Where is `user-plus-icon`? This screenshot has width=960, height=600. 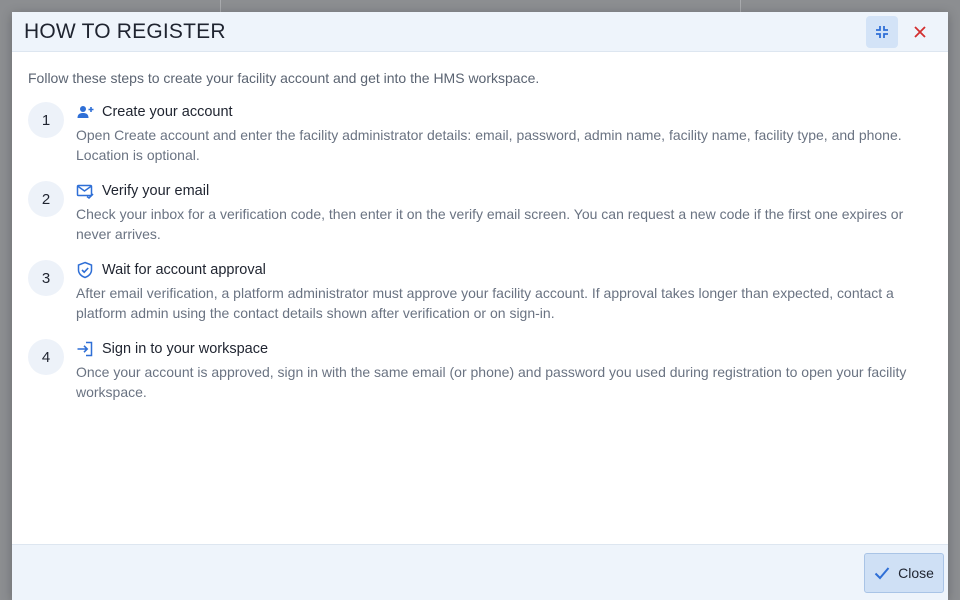
user-plus-icon is located at coordinates (85, 112).